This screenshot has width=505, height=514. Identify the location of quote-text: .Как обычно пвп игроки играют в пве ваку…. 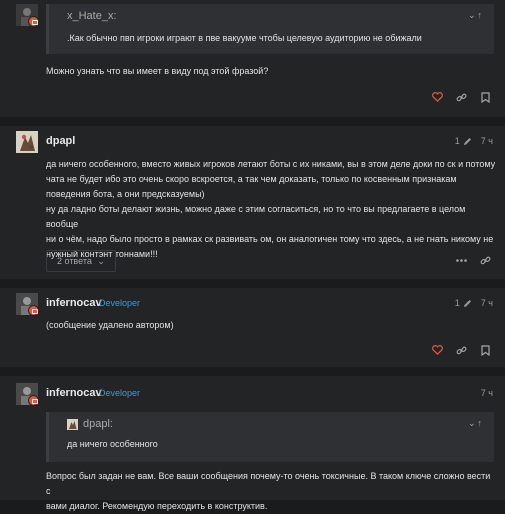
(244, 38).